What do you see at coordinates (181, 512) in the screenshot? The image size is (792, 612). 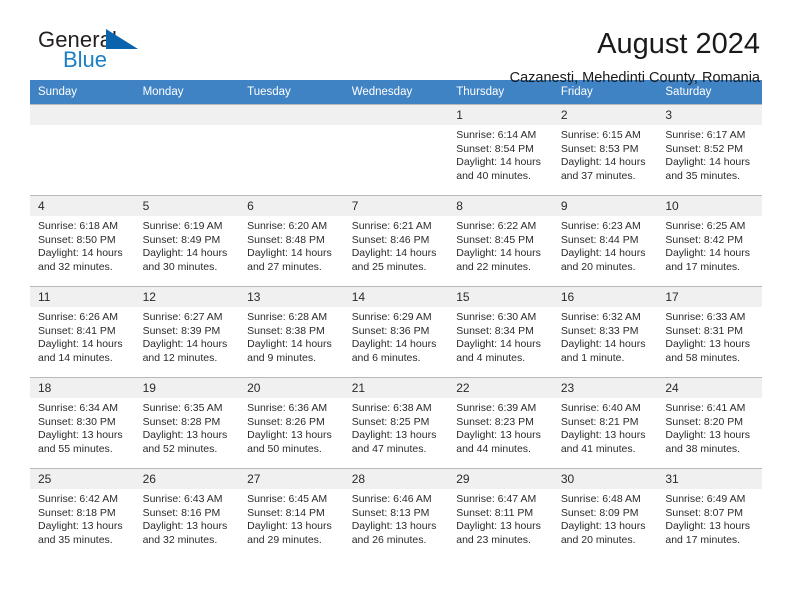 I see `sunset-time: Sunset: 8:16 PM` at bounding box center [181, 512].